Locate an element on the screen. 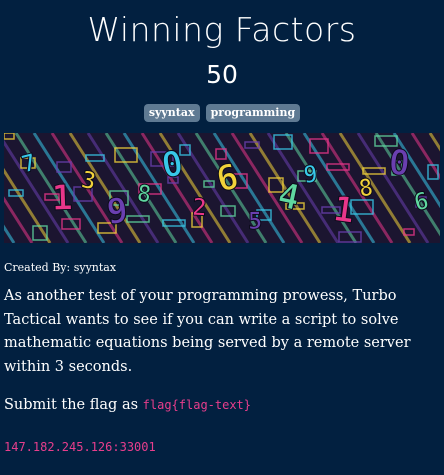 The width and height of the screenshot is (444, 475). server-address: 147.182.245.126:33001 is located at coordinates (80, 447).